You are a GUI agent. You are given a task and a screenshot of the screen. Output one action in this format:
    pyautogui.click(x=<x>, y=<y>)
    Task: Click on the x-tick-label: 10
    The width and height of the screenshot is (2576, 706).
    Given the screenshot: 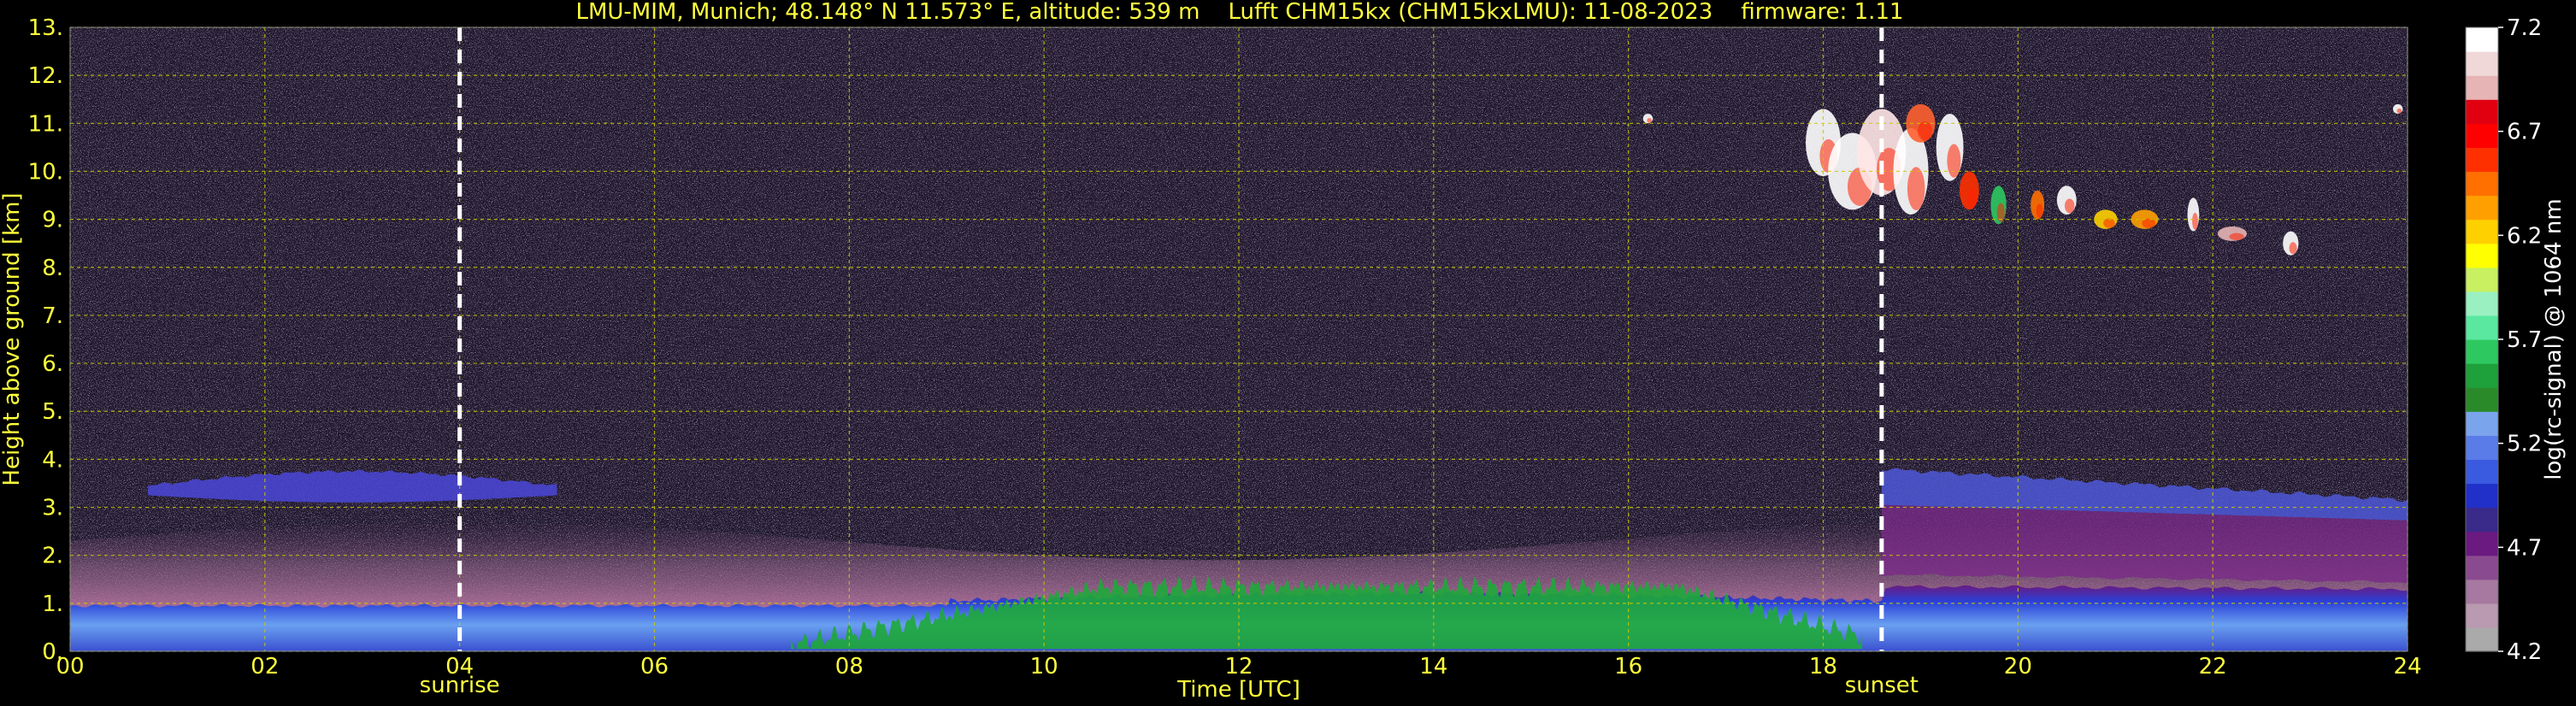 What is the action you would take?
    pyautogui.click(x=1044, y=667)
    